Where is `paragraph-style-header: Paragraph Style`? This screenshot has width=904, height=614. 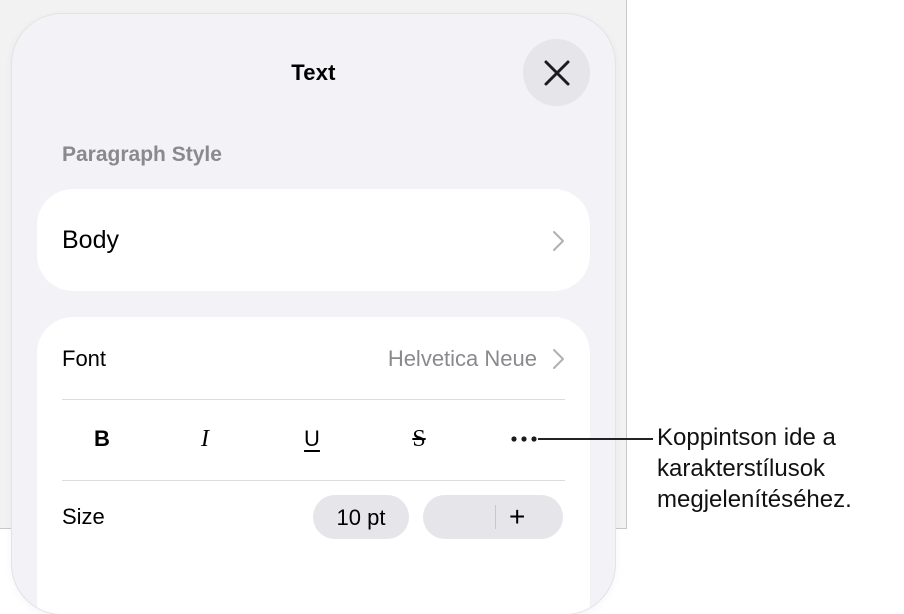 paragraph-style-header: Paragraph Style is located at coordinates (142, 154).